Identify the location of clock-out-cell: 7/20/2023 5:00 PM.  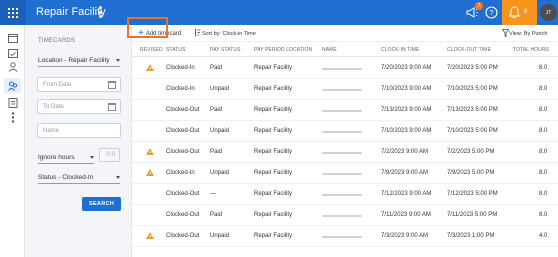
(472, 68).